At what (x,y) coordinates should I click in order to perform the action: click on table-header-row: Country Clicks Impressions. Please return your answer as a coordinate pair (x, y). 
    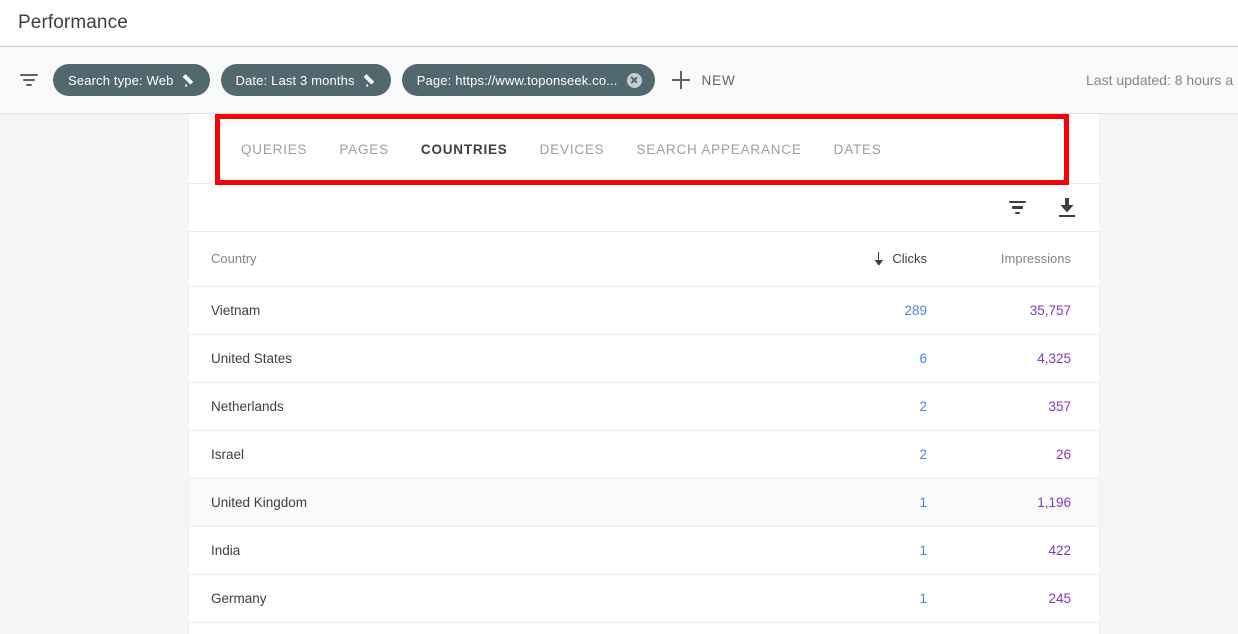
    Looking at the image, I should click on (644, 259).